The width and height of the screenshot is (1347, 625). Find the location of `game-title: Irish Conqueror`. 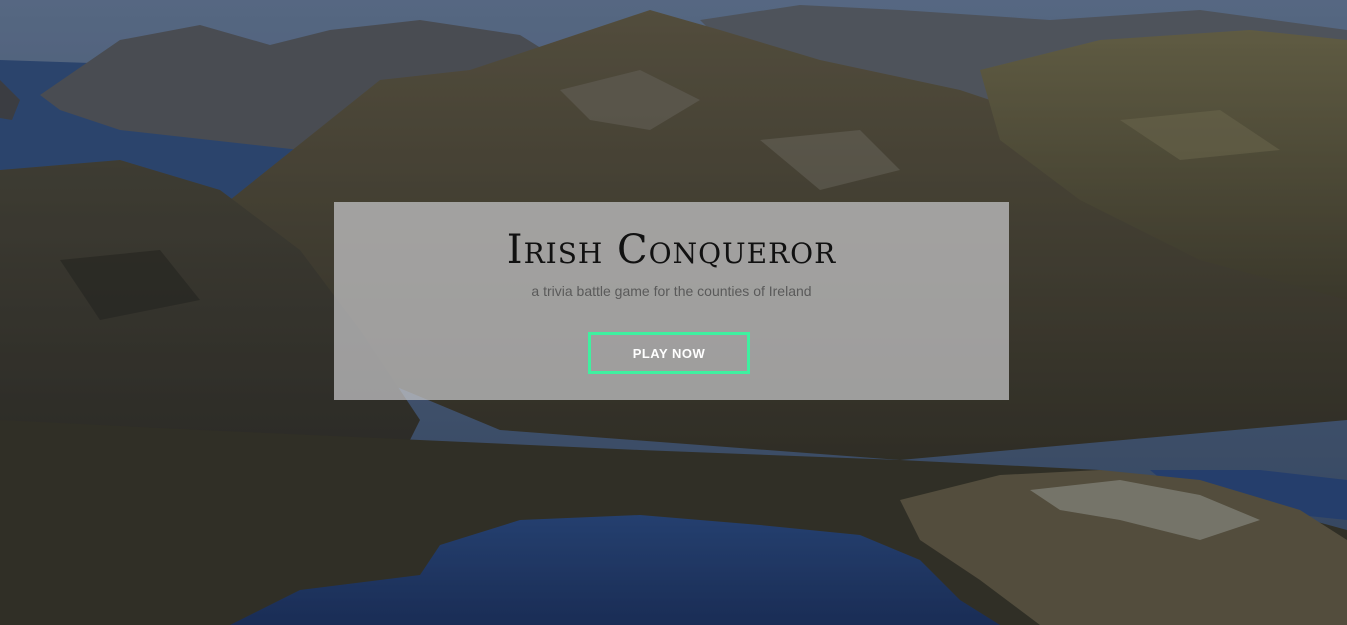

game-title: Irish Conqueror is located at coordinates (671, 250).